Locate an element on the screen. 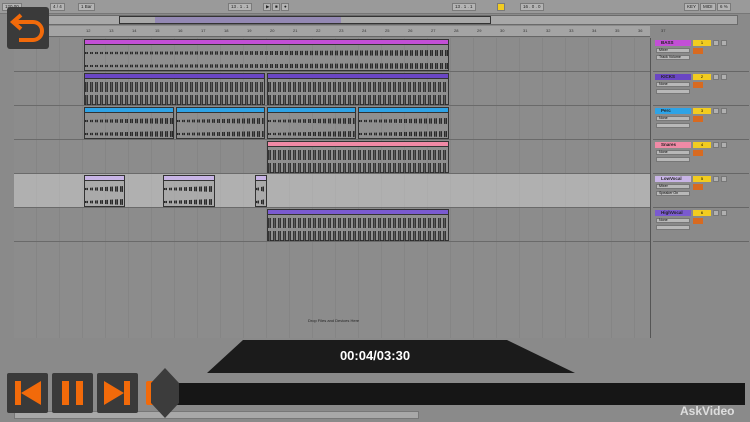  play-button: ▶ is located at coordinates (267, 7).